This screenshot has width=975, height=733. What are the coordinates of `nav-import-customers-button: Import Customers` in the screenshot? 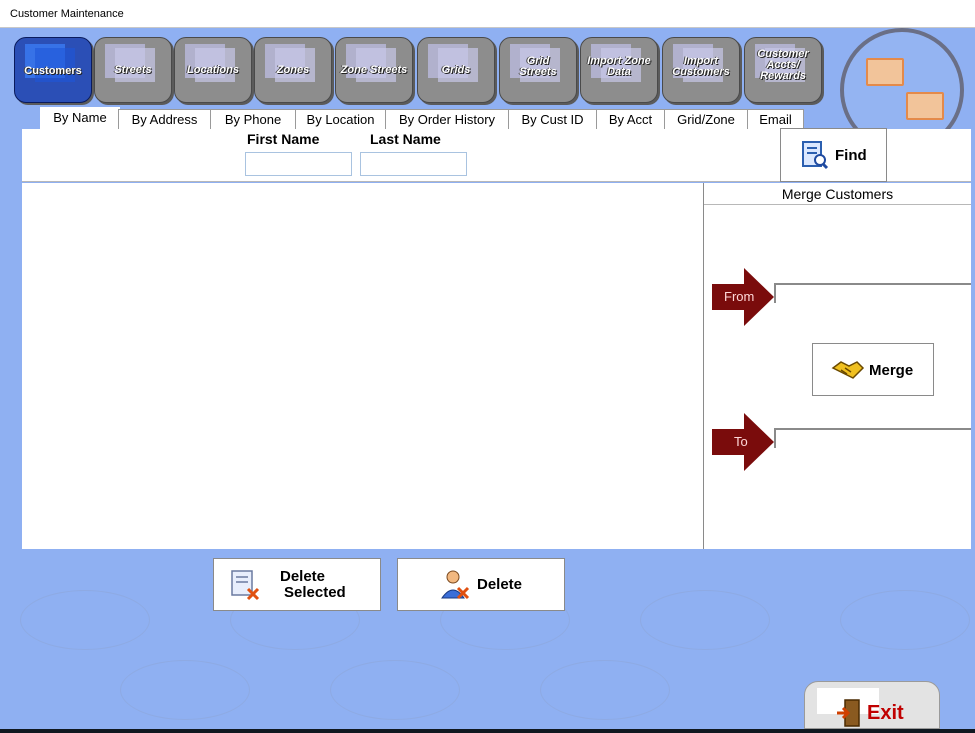 It's located at (701, 70).